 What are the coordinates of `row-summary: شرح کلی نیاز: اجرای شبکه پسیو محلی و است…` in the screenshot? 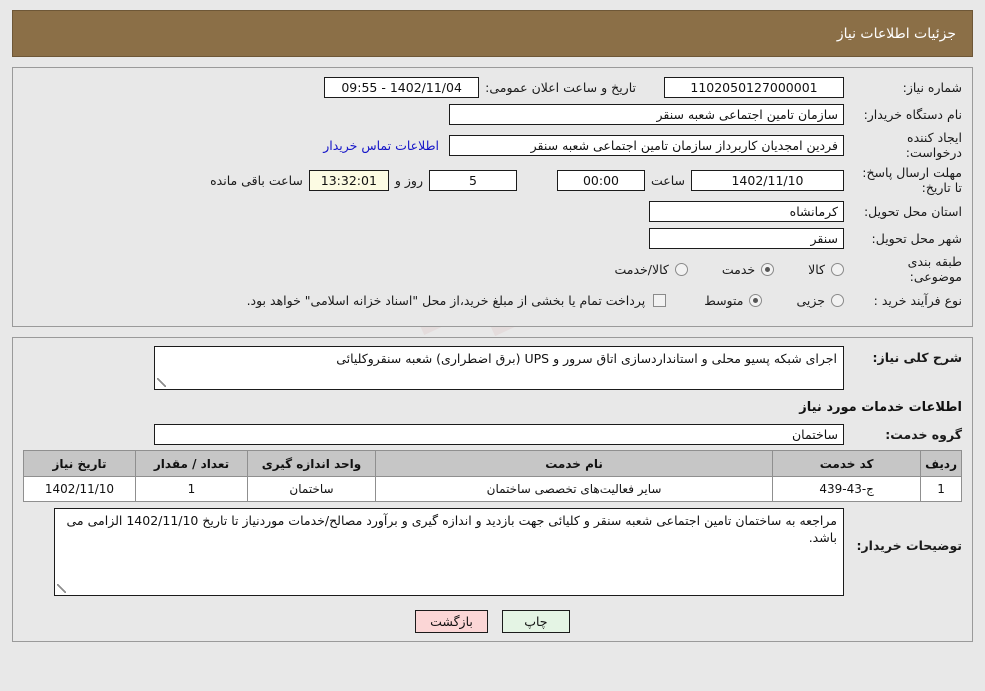 It's located at (492, 368).